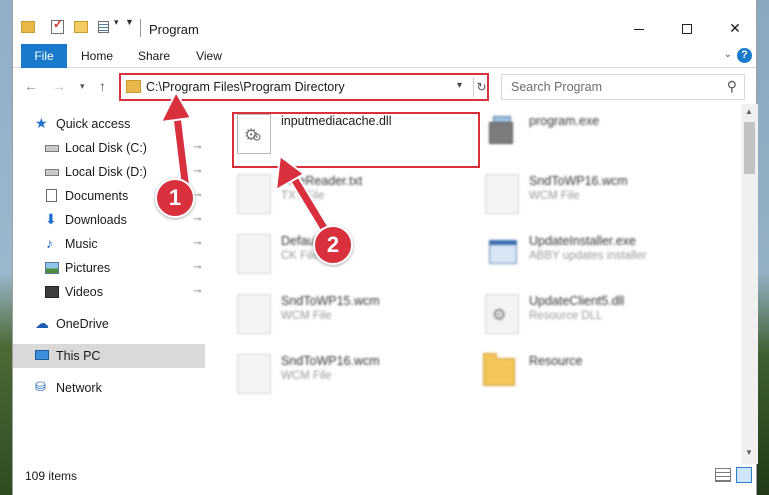  I want to click on file-item-inputmediacache-dll: ⚙ ⚙ inputmediacache.dll, so click(349, 134).